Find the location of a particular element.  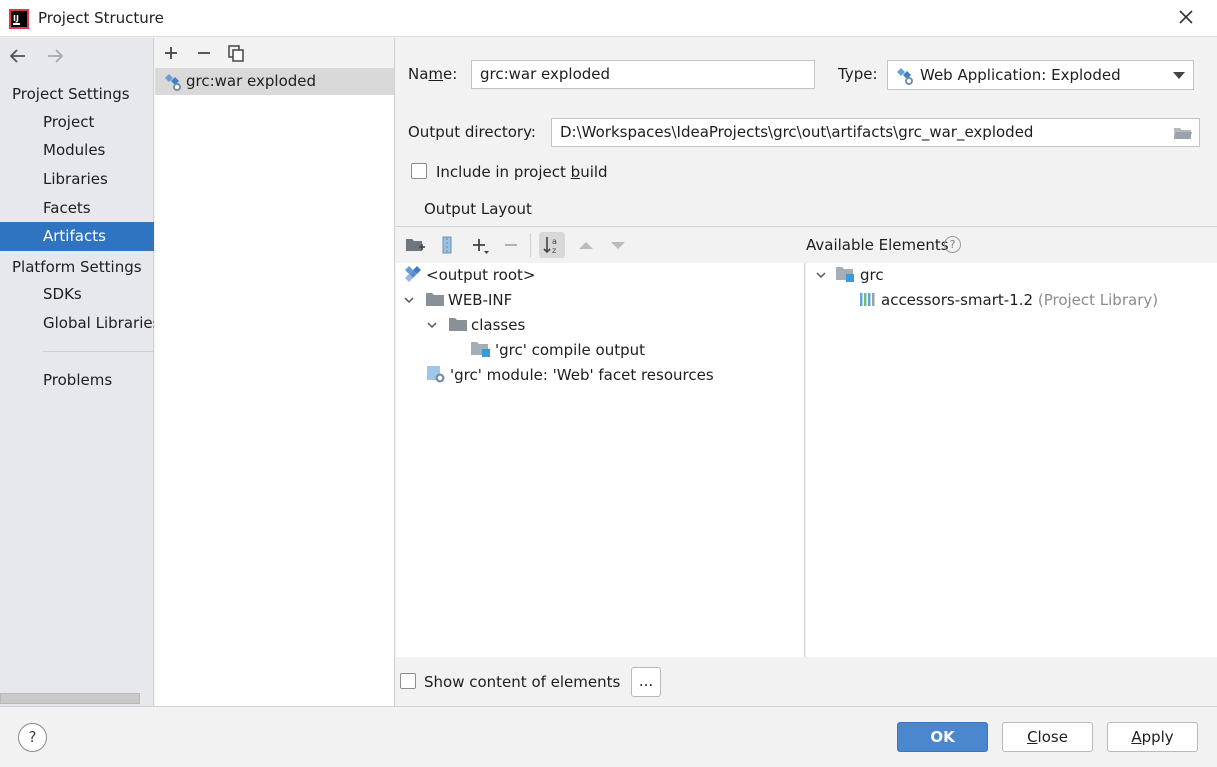

sort-alphabetically-icon: az is located at coordinates (552, 245).